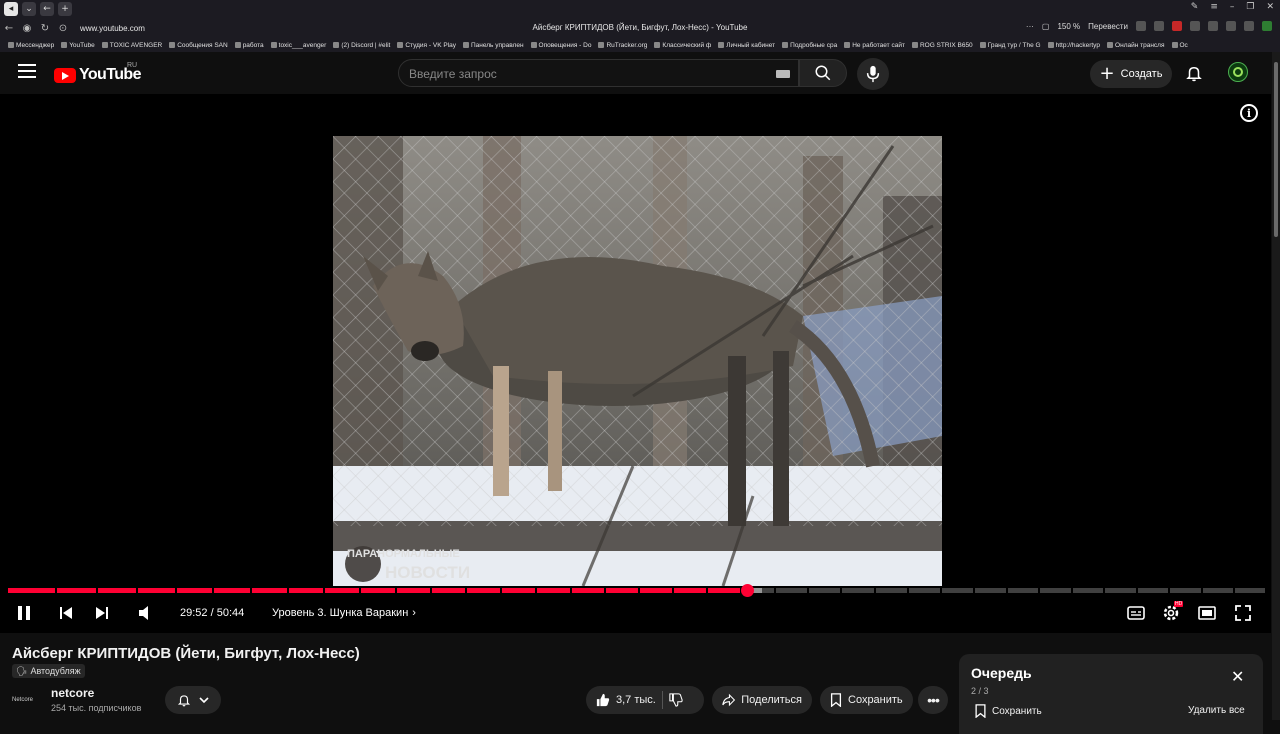 The image size is (1280, 734). I want to click on subscription-bell-button, so click(193, 700).